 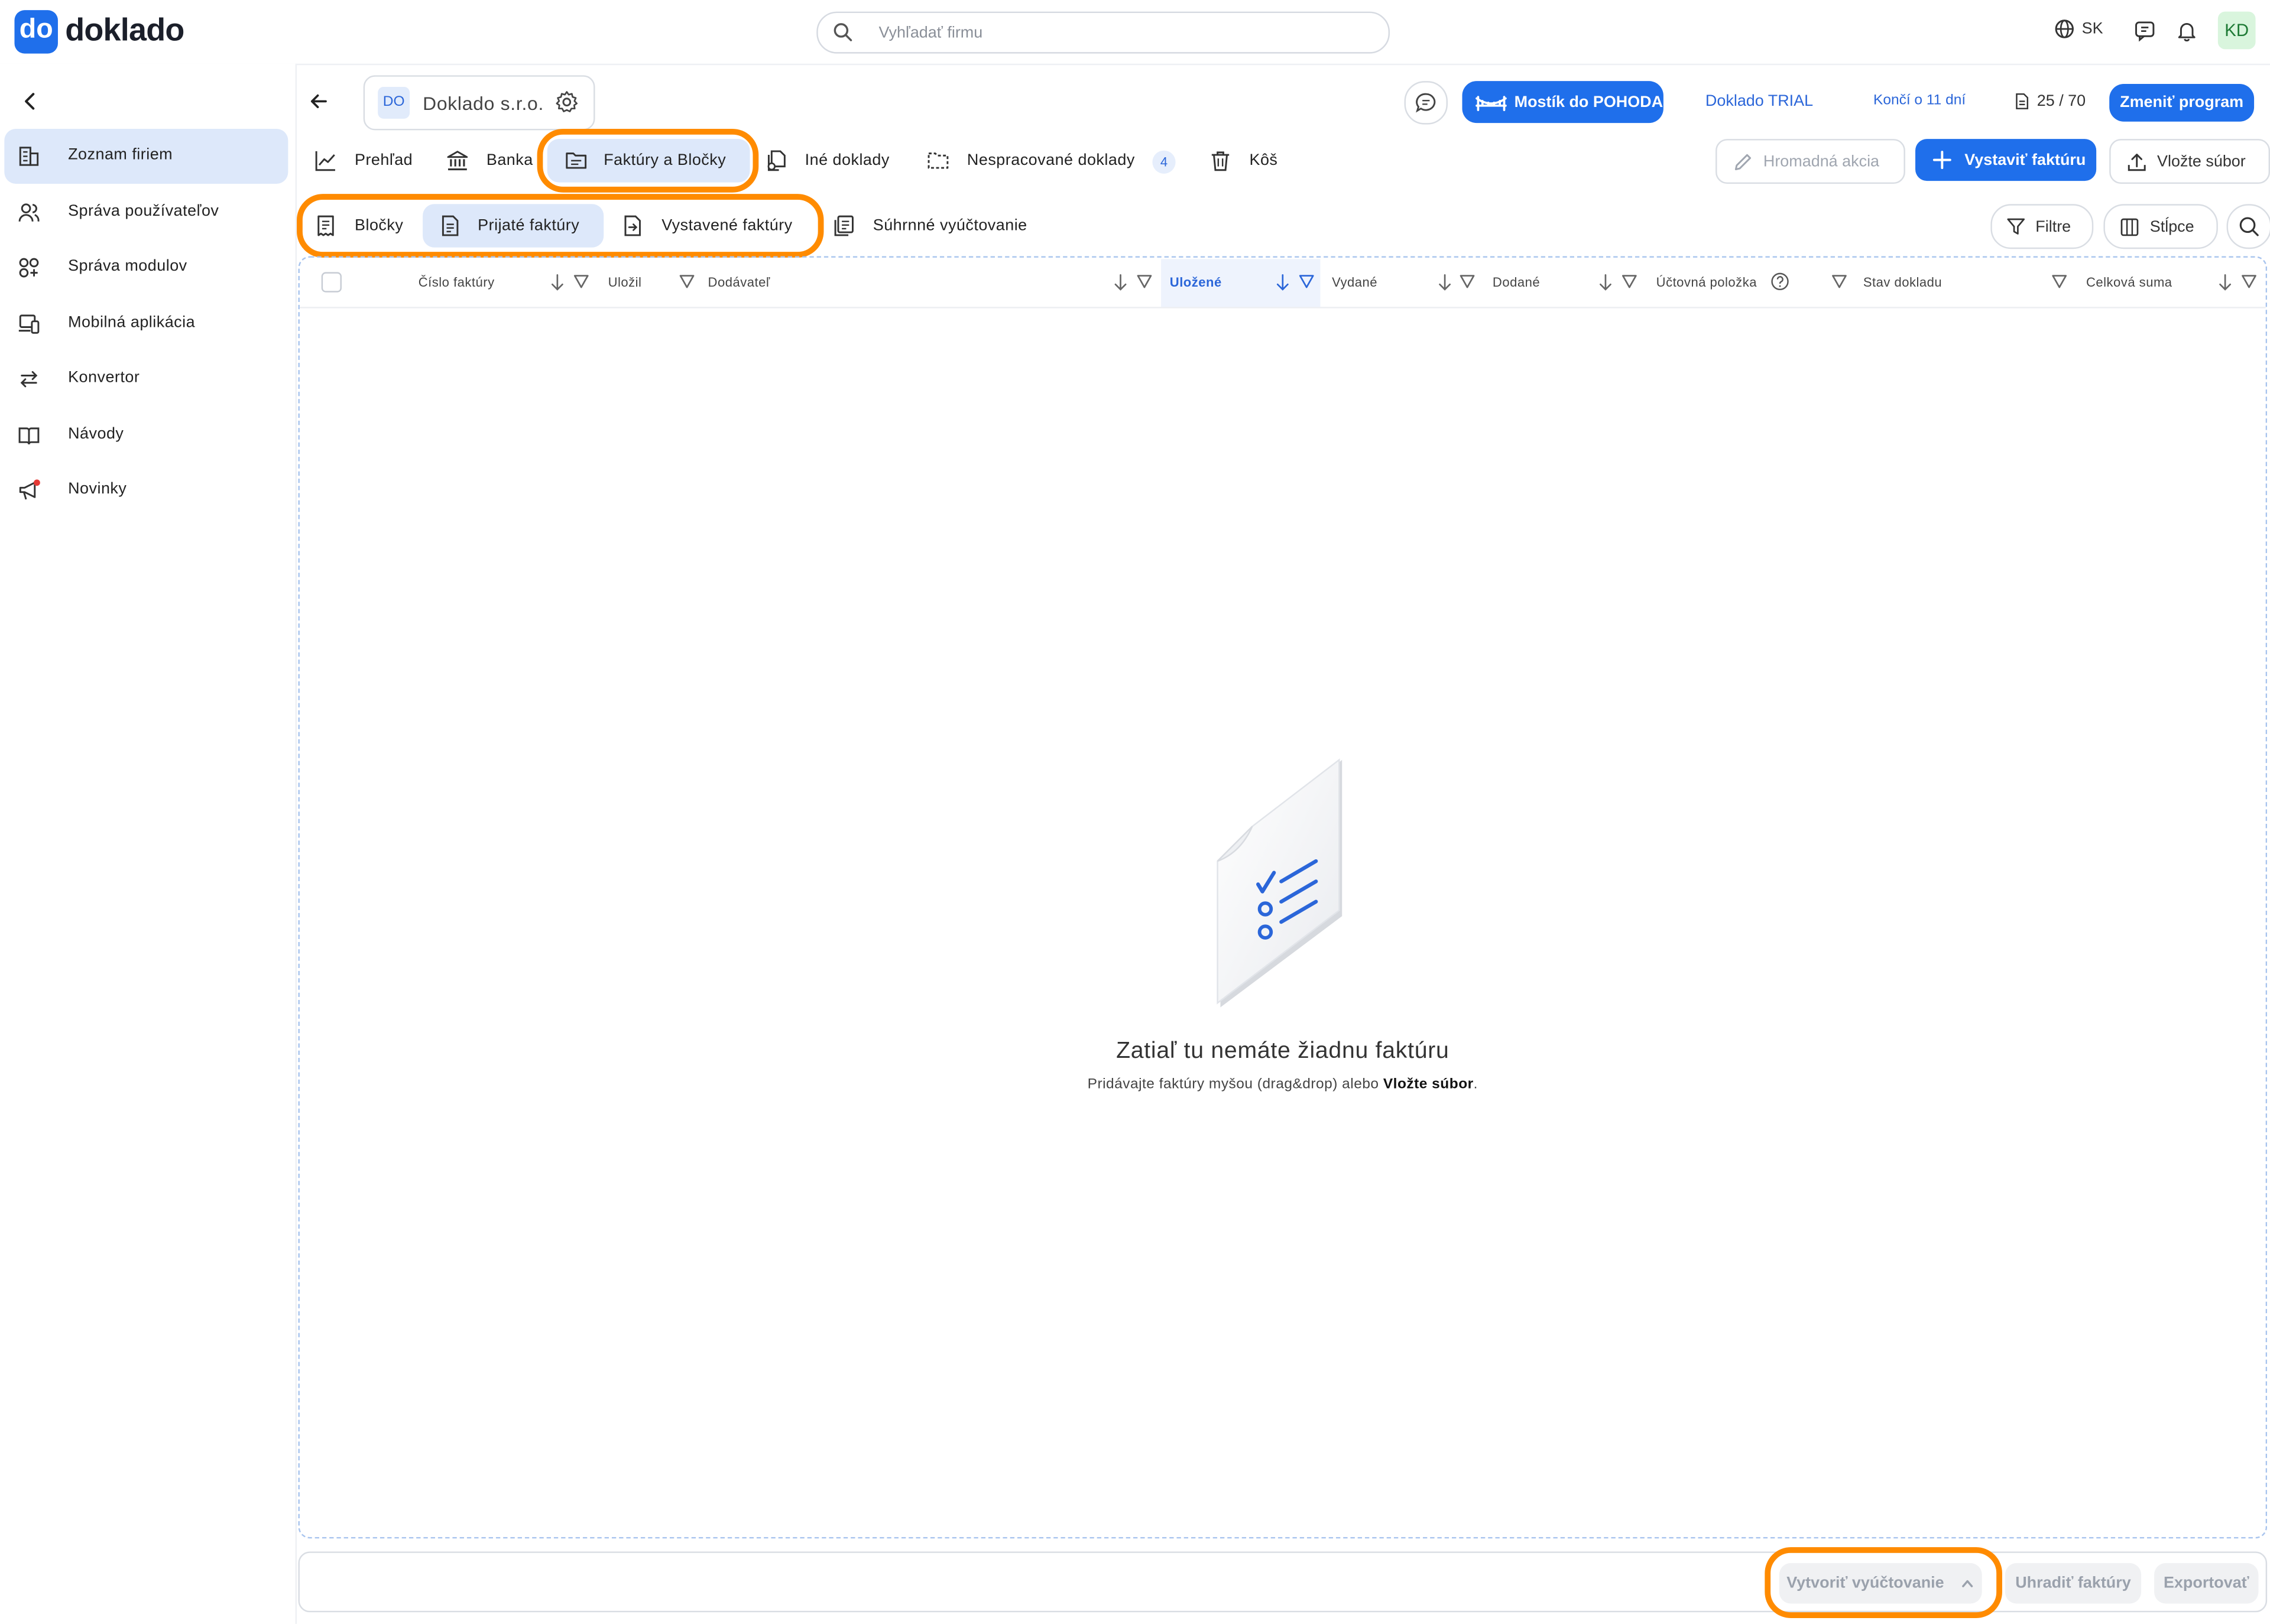 What do you see at coordinates (775, 160) in the screenshot?
I see `documents-icon` at bounding box center [775, 160].